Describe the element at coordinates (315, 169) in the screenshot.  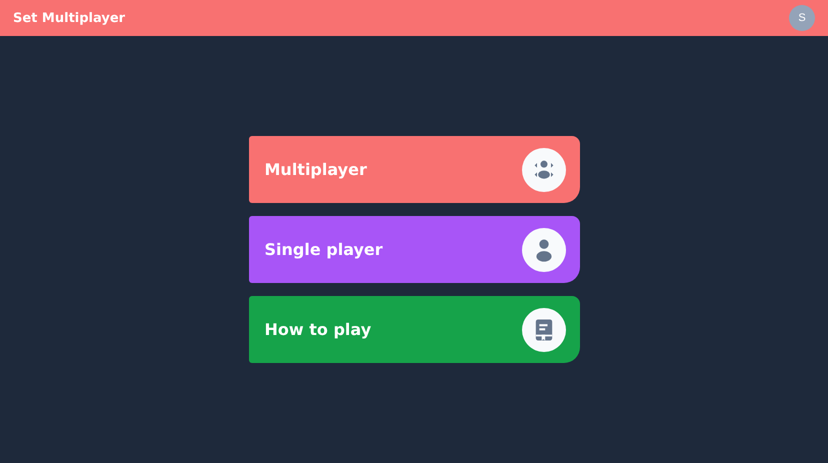
I see `card-label: Multiplayer` at that location.